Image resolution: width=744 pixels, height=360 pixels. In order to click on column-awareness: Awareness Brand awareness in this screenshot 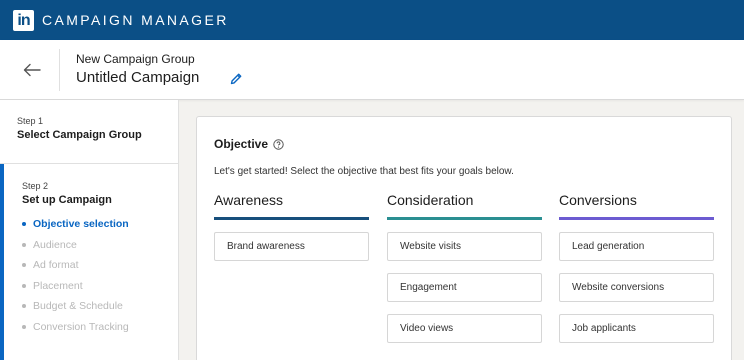, I will do `click(291, 226)`.